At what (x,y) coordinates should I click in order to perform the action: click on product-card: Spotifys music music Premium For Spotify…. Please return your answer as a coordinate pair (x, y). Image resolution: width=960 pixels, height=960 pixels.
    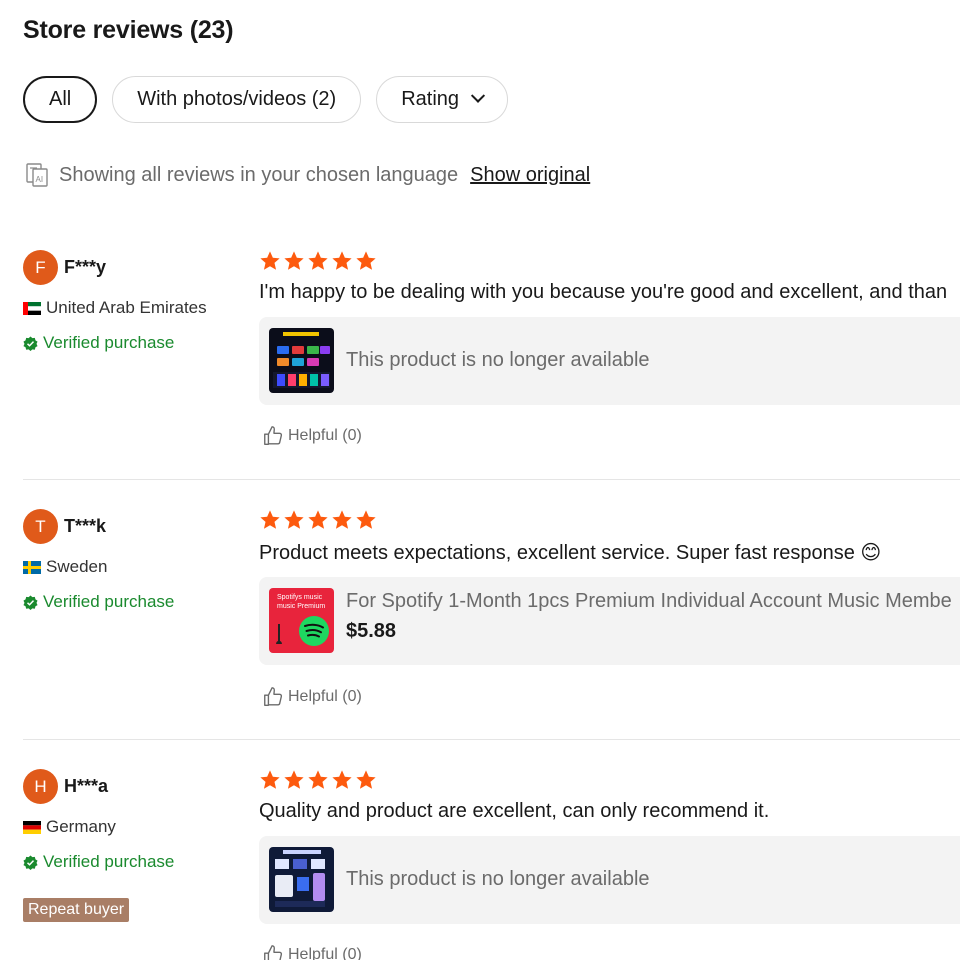
    Looking at the image, I should click on (609, 621).